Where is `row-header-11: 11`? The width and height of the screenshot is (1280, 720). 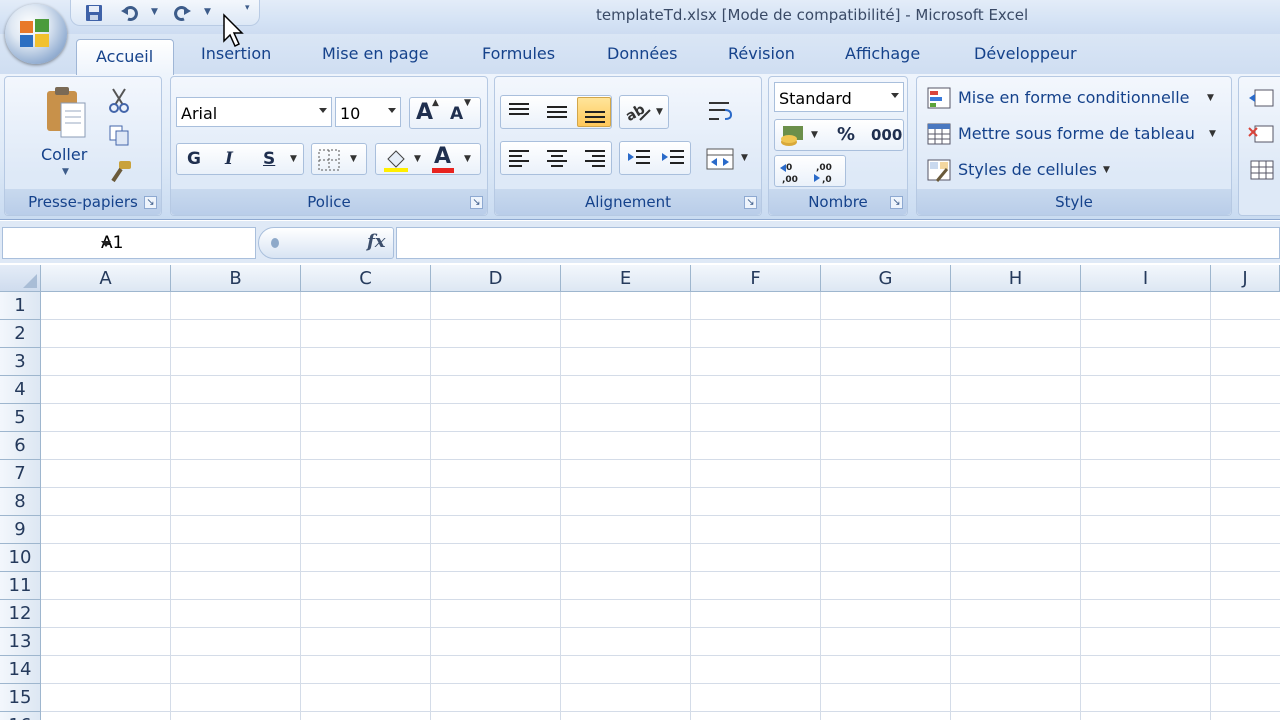 row-header-11: 11 is located at coordinates (20, 586).